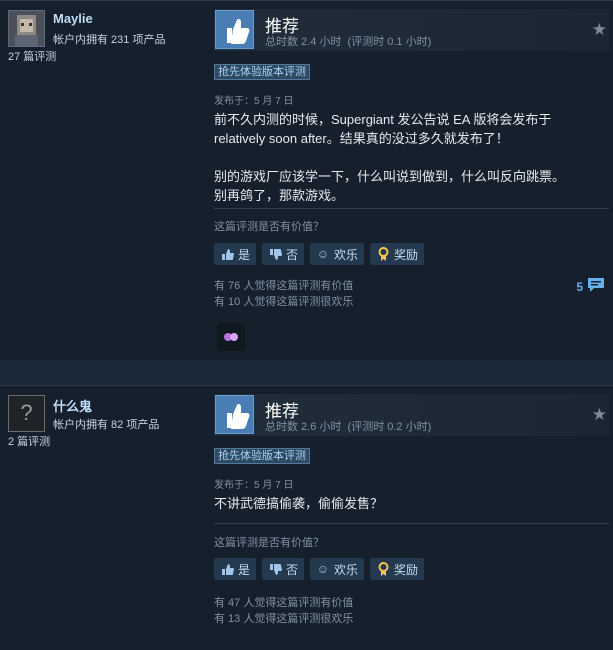 The height and width of the screenshot is (650, 613). I want to click on helpful-count: 有 47 人觉得这篇评测有价值, so click(284, 603).